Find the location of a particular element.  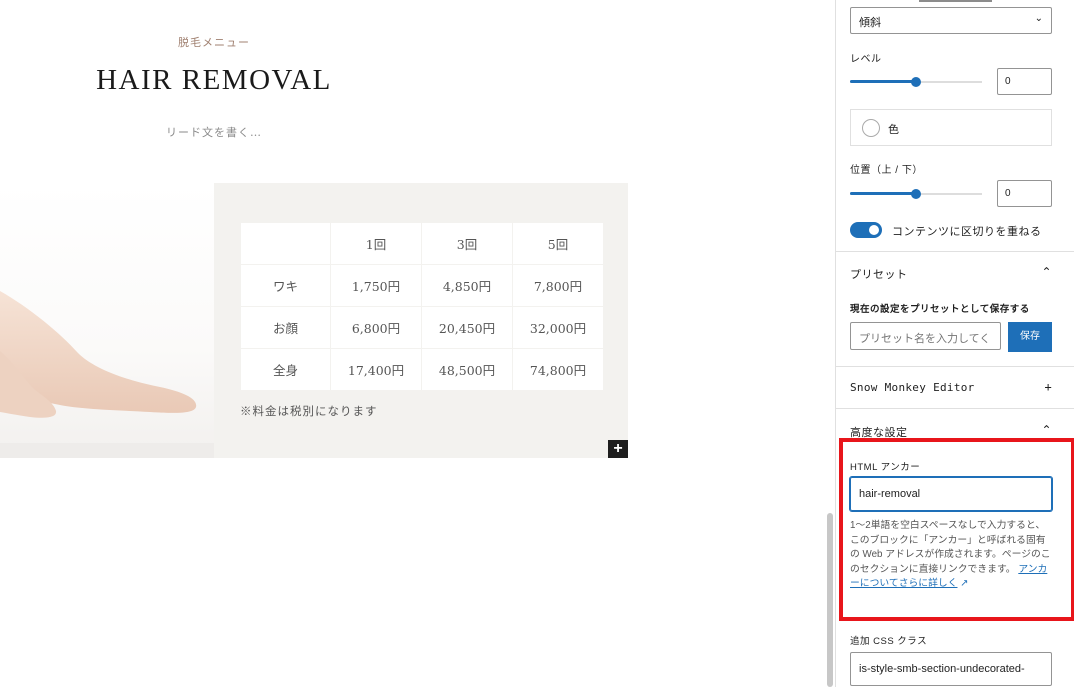

feet-photo is located at coordinates (107, 320).